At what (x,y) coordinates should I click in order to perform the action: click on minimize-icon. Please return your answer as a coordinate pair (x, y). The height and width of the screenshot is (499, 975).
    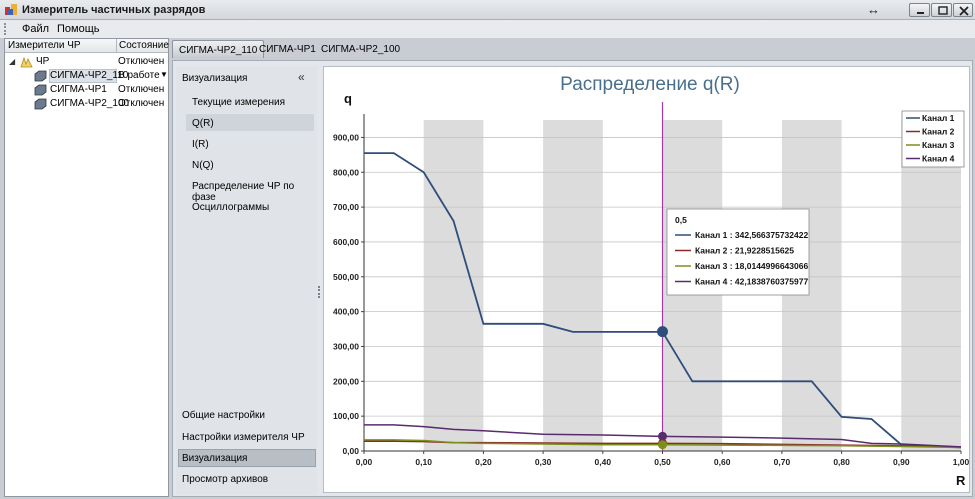
    Looking at the image, I should click on (920, 13).